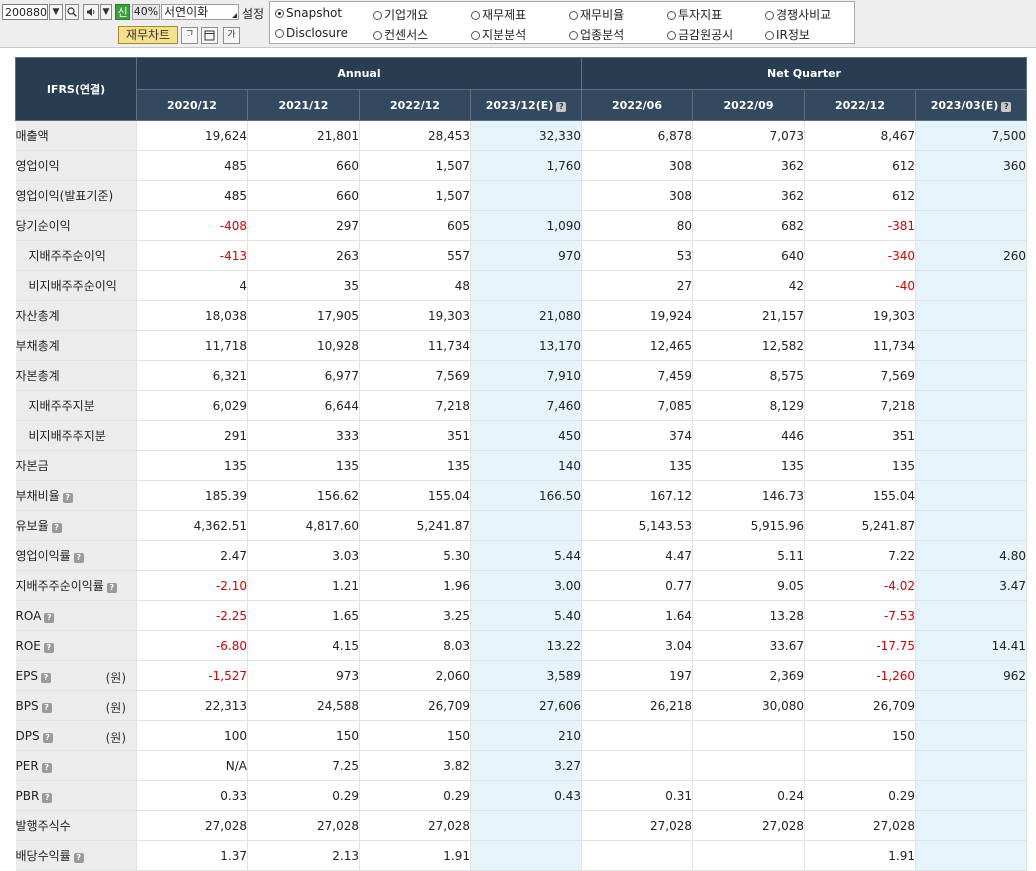 Image resolution: width=1036 pixels, height=871 pixels. Describe the element at coordinates (415, 855) in the screenshot. I see `table-cell: 1.91` at that location.